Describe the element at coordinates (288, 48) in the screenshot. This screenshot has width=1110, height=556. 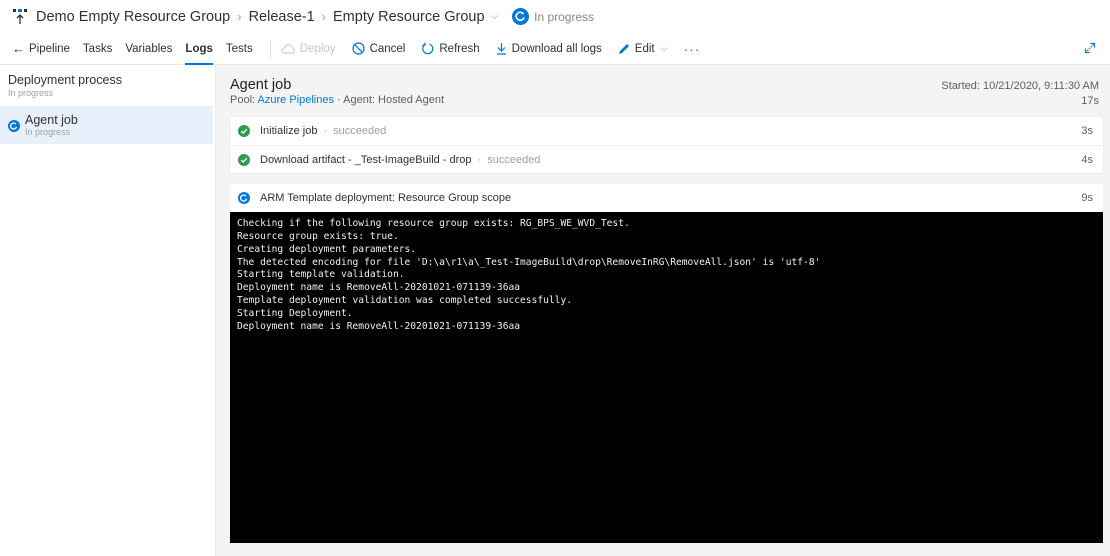
I see `cloud-icon` at that location.